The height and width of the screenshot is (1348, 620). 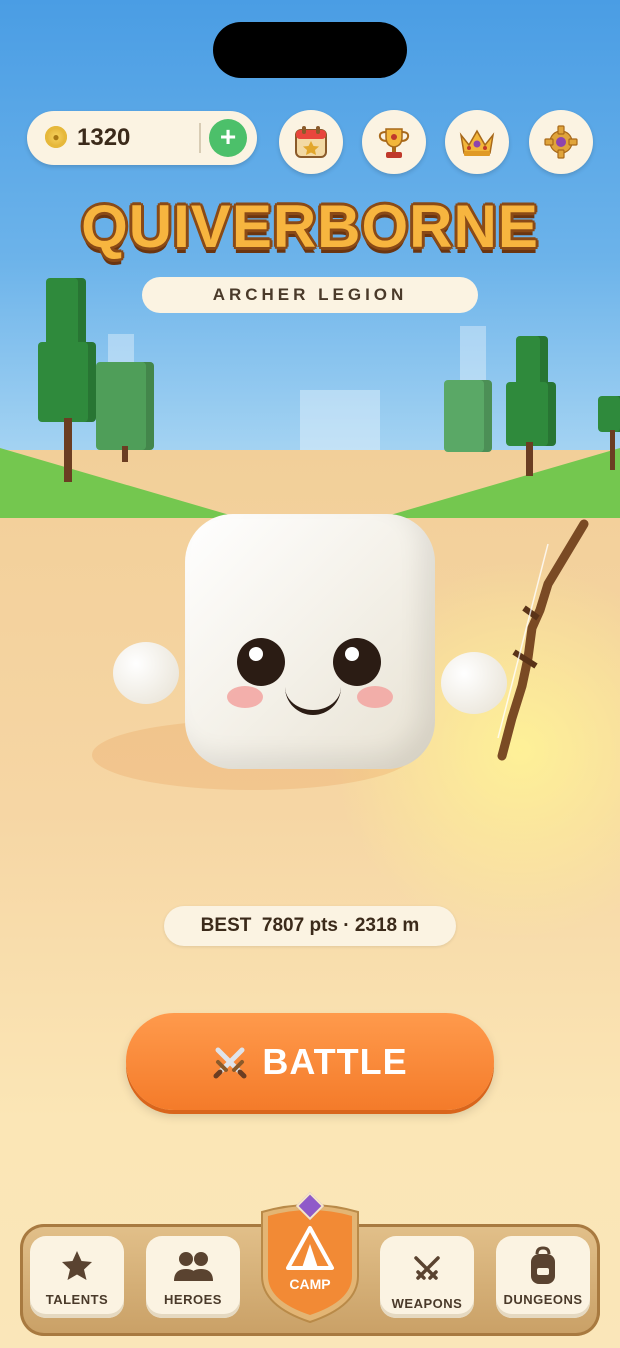 I want to click on settings-icon, so click(x=561, y=142).